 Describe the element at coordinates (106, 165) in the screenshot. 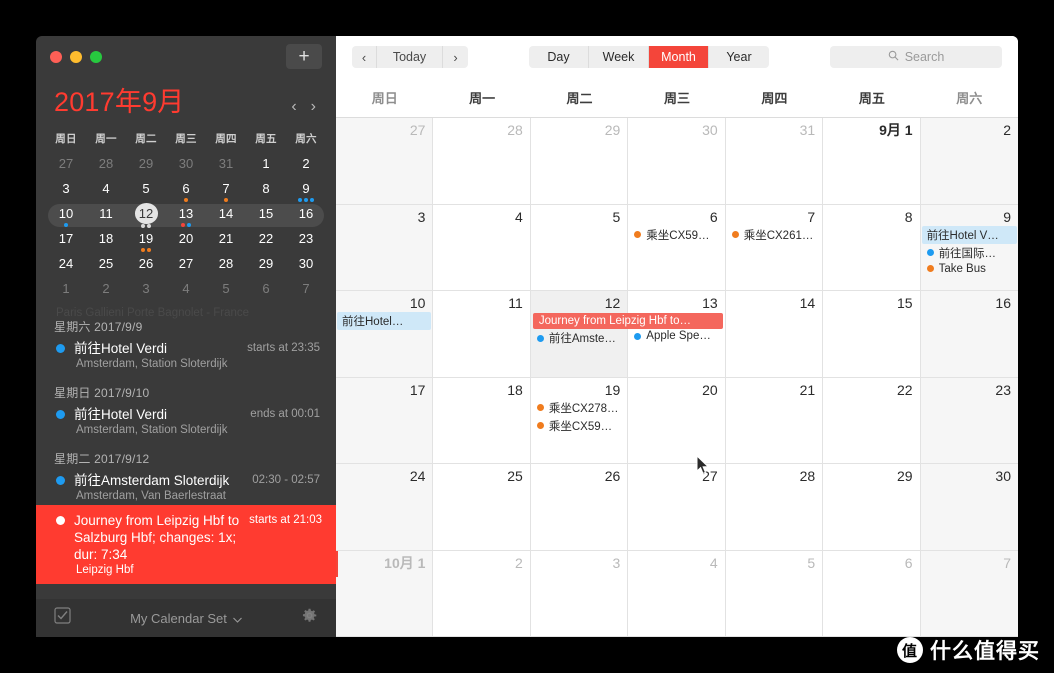

I see `mini-day-28: 28` at that location.